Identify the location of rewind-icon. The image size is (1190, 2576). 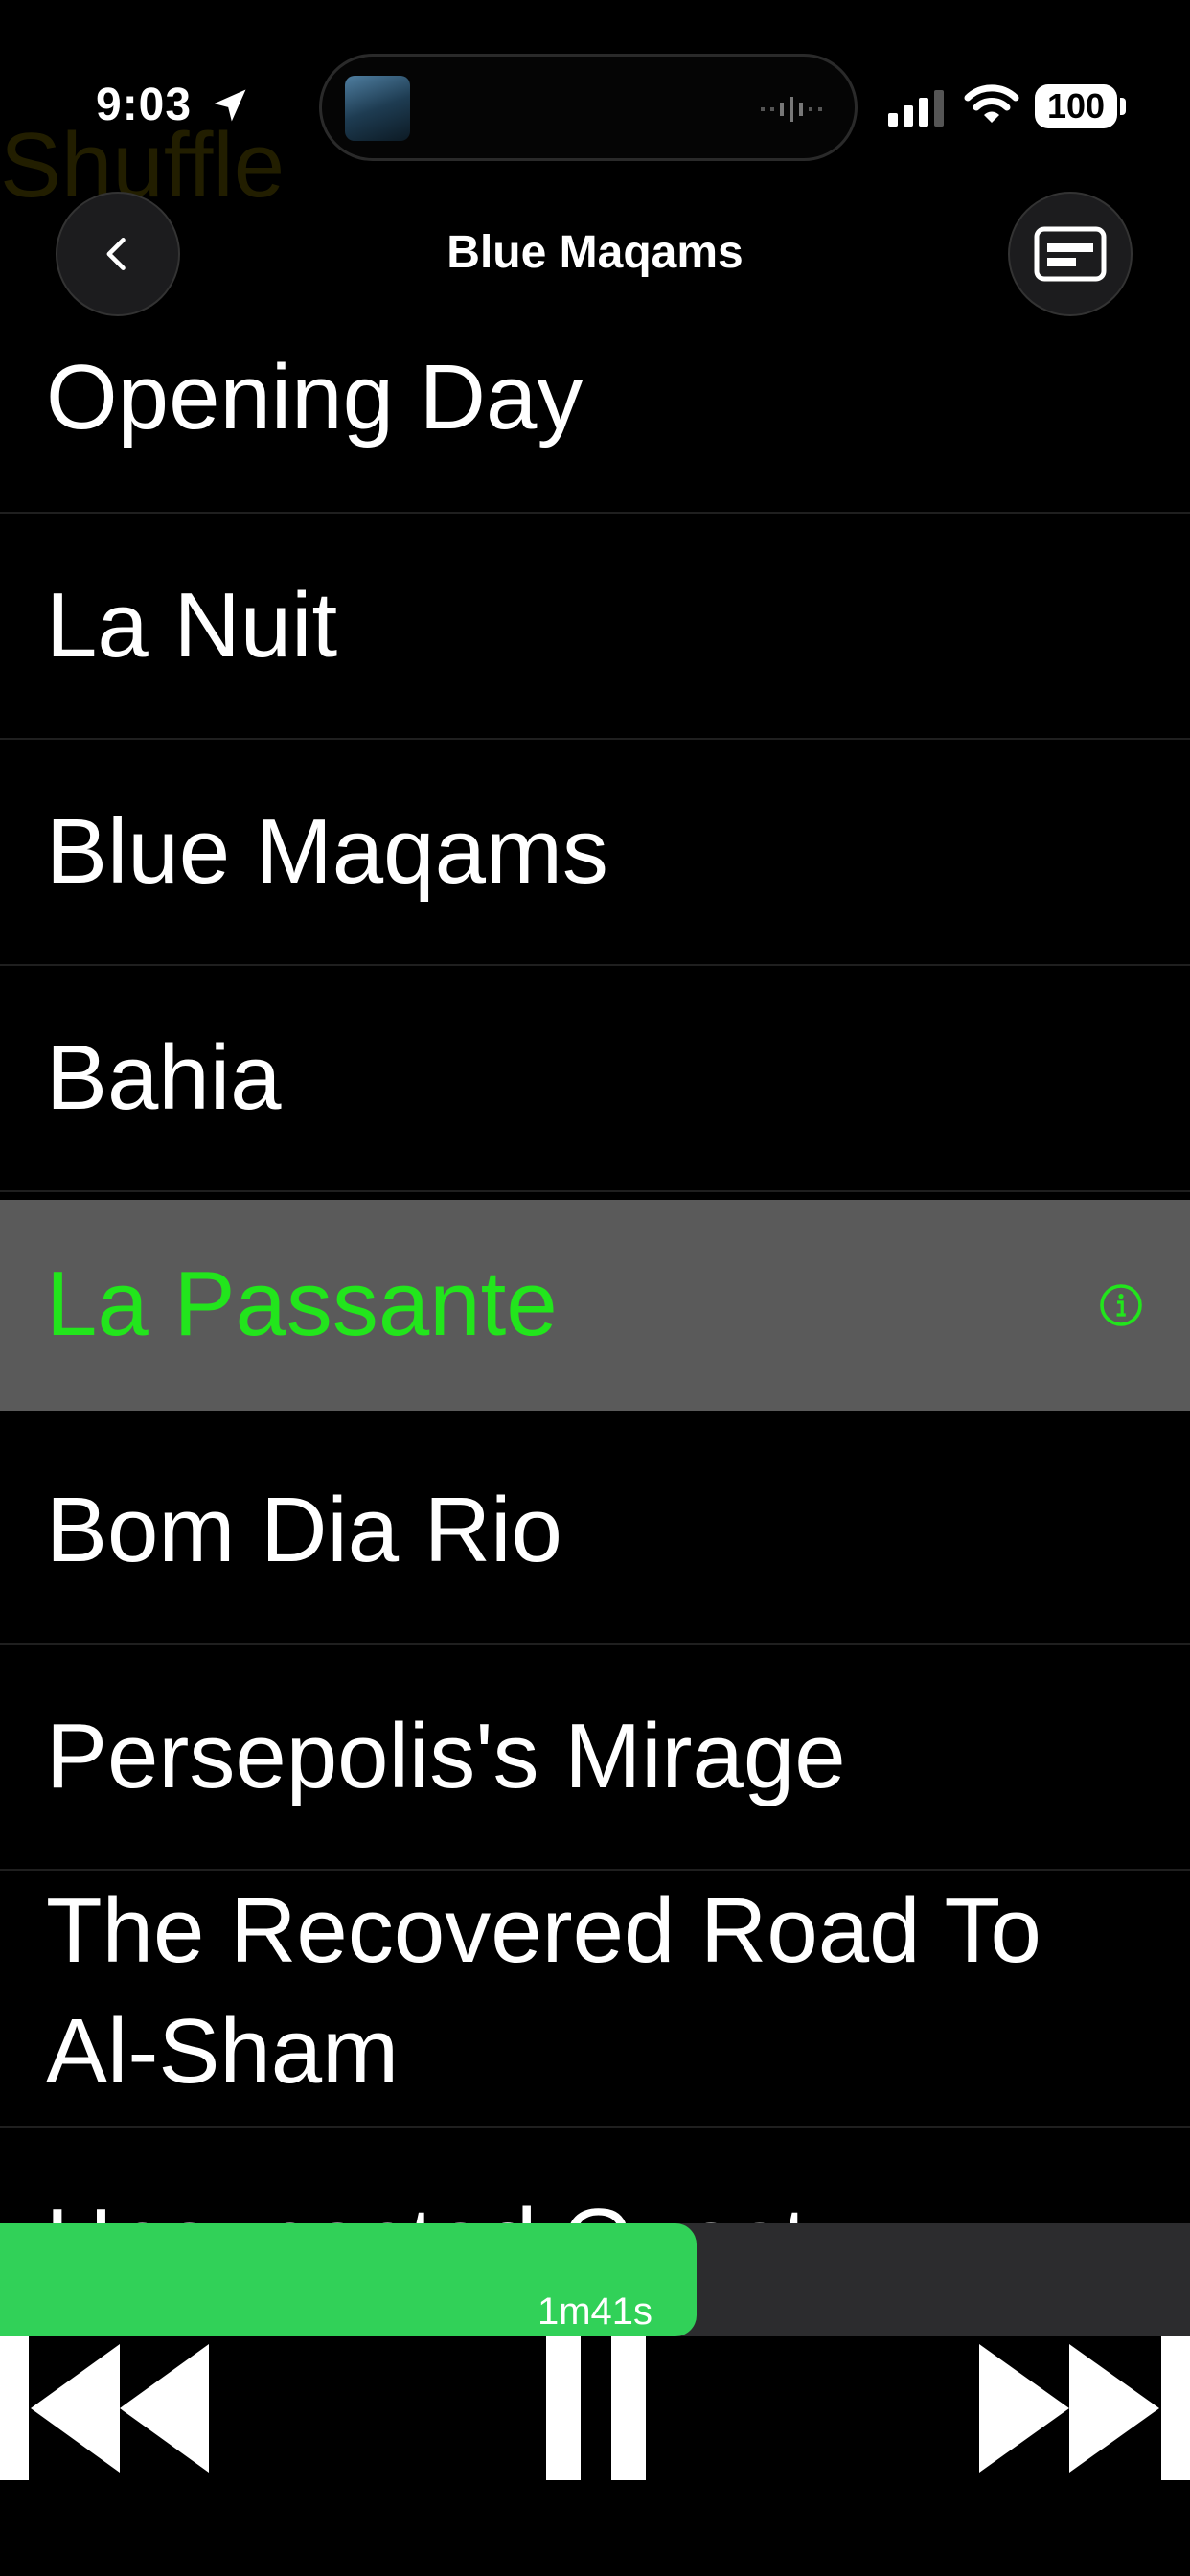
(120, 2408).